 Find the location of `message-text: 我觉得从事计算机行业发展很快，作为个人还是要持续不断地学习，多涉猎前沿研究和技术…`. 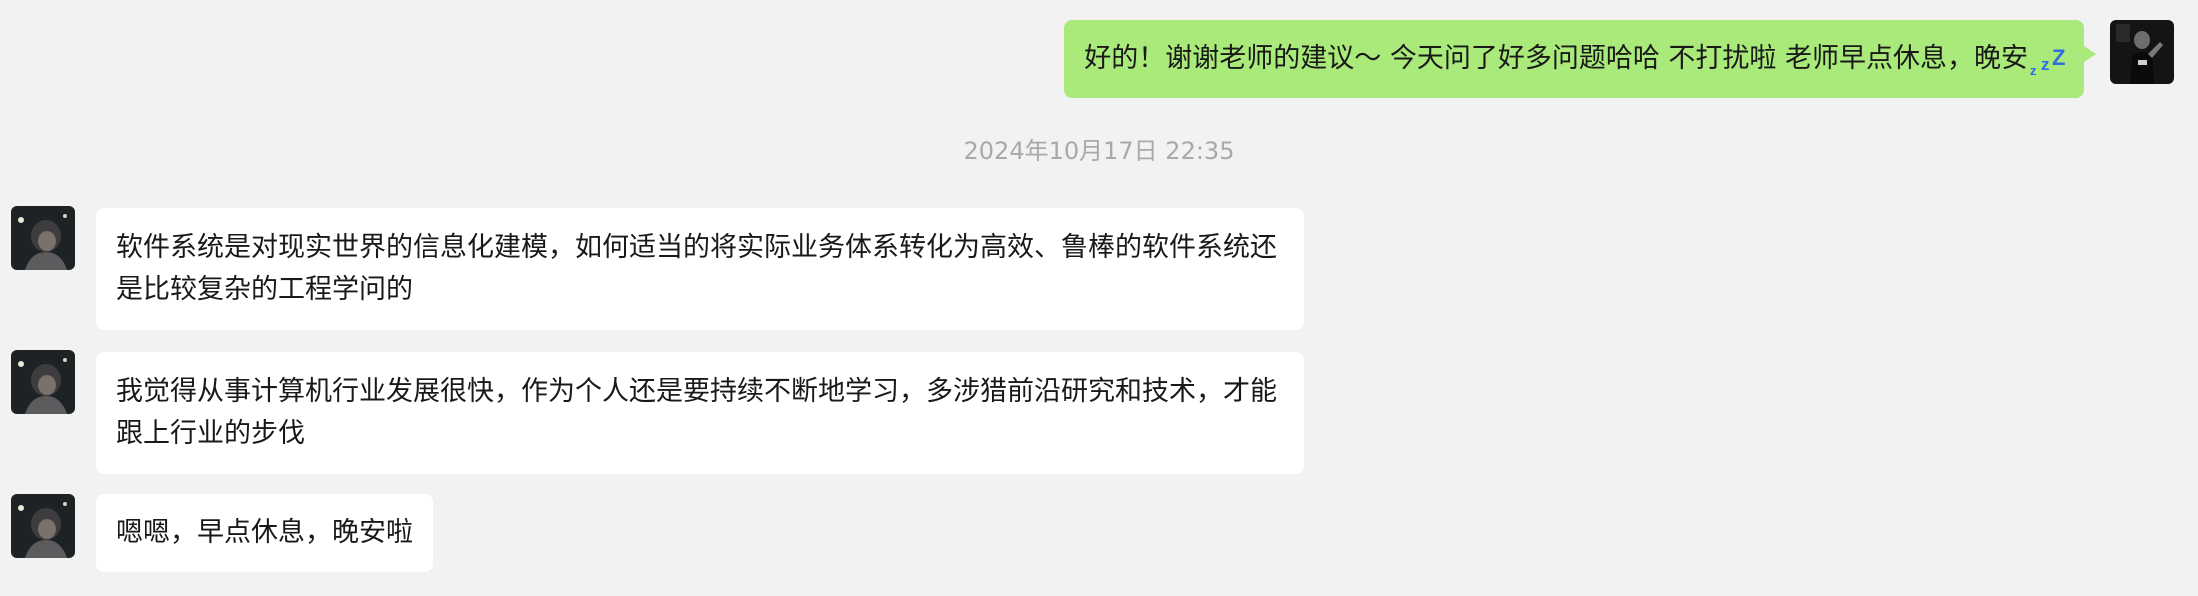

message-text: 我觉得从事计算机行业发展很快，作为个人还是要持续不断地学习，多涉猎前沿研究和技术… is located at coordinates (696, 412).